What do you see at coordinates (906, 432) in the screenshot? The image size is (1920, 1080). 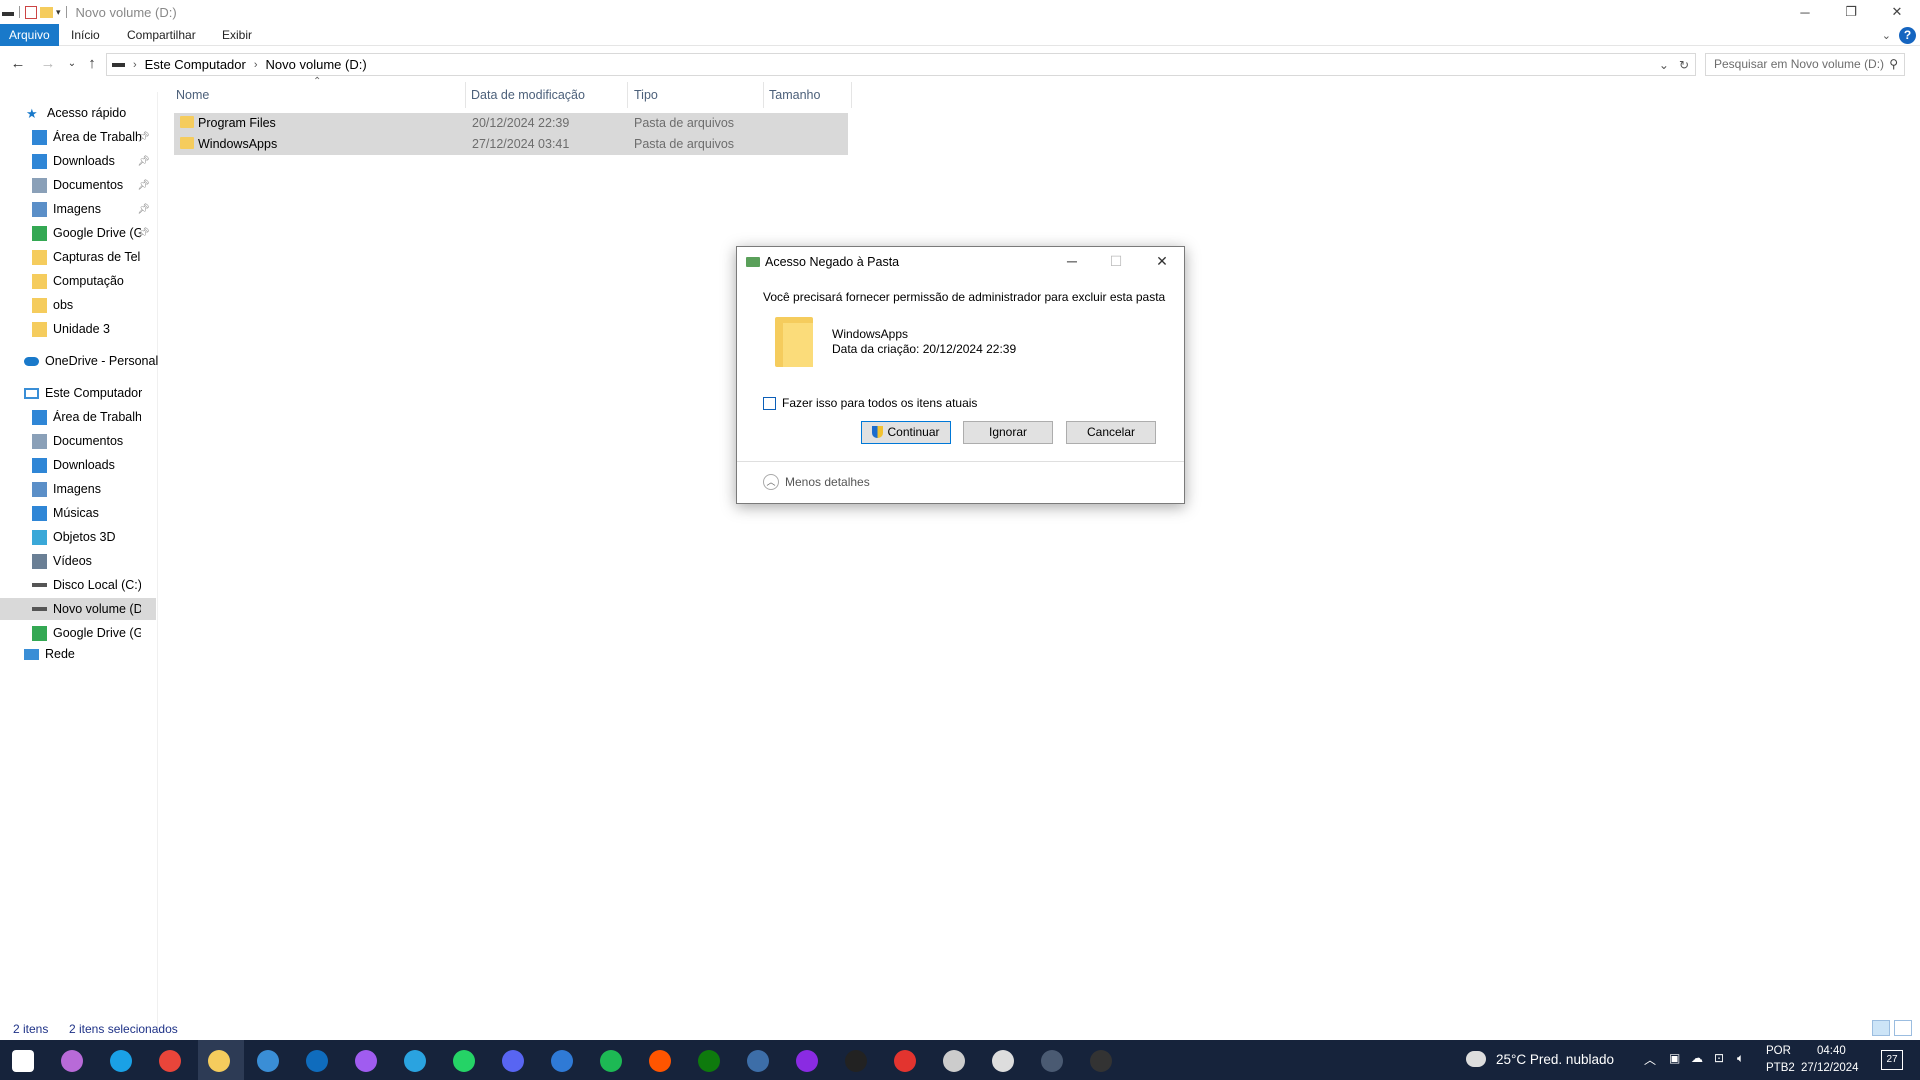 I see `continue-button: Continuar` at bounding box center [906, 432].